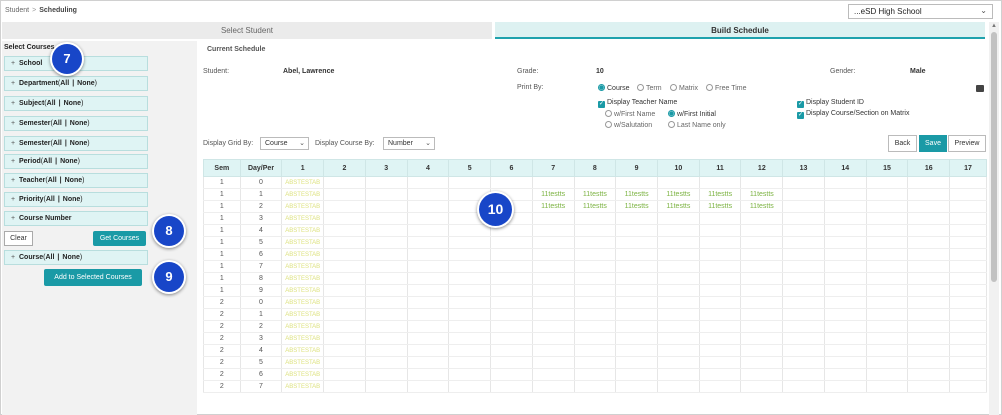 This screenshot has width=1002, height=415. Describe the element at coordinates (933, 143) in the screenshot. I see `save-button: Save` at that location.